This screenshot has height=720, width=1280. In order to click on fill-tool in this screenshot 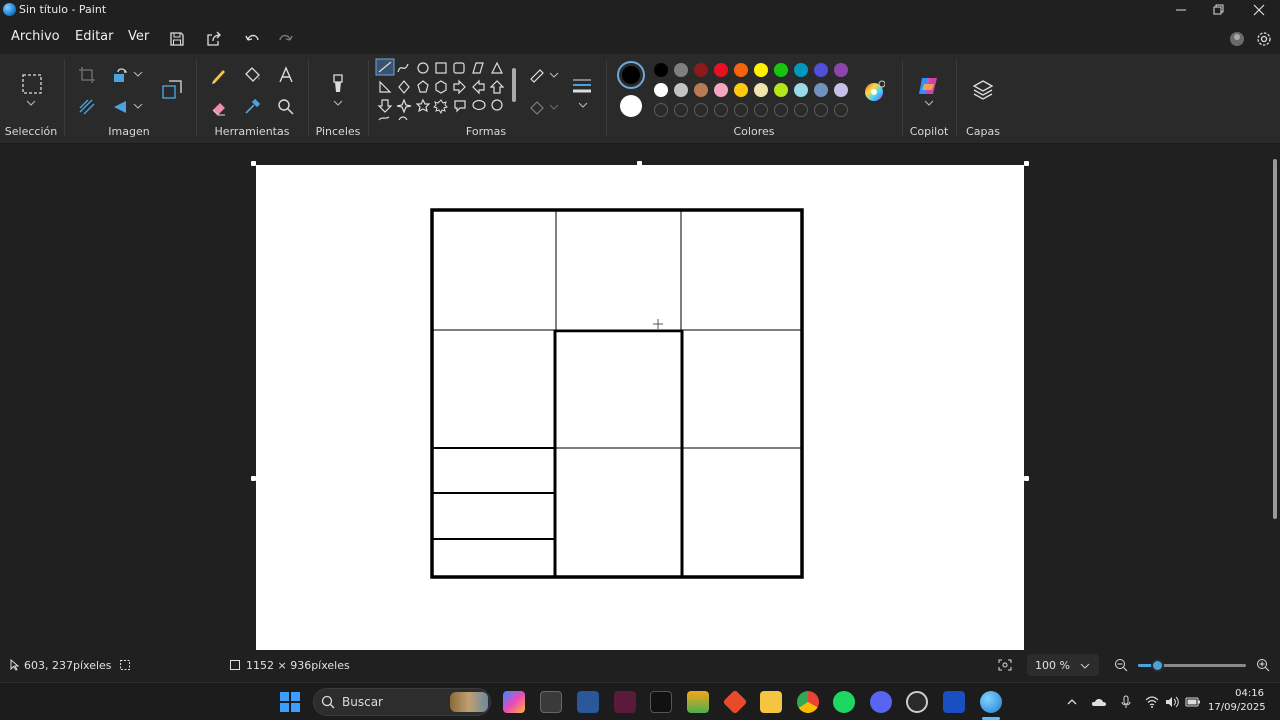, I will do `click(252, 75)`.